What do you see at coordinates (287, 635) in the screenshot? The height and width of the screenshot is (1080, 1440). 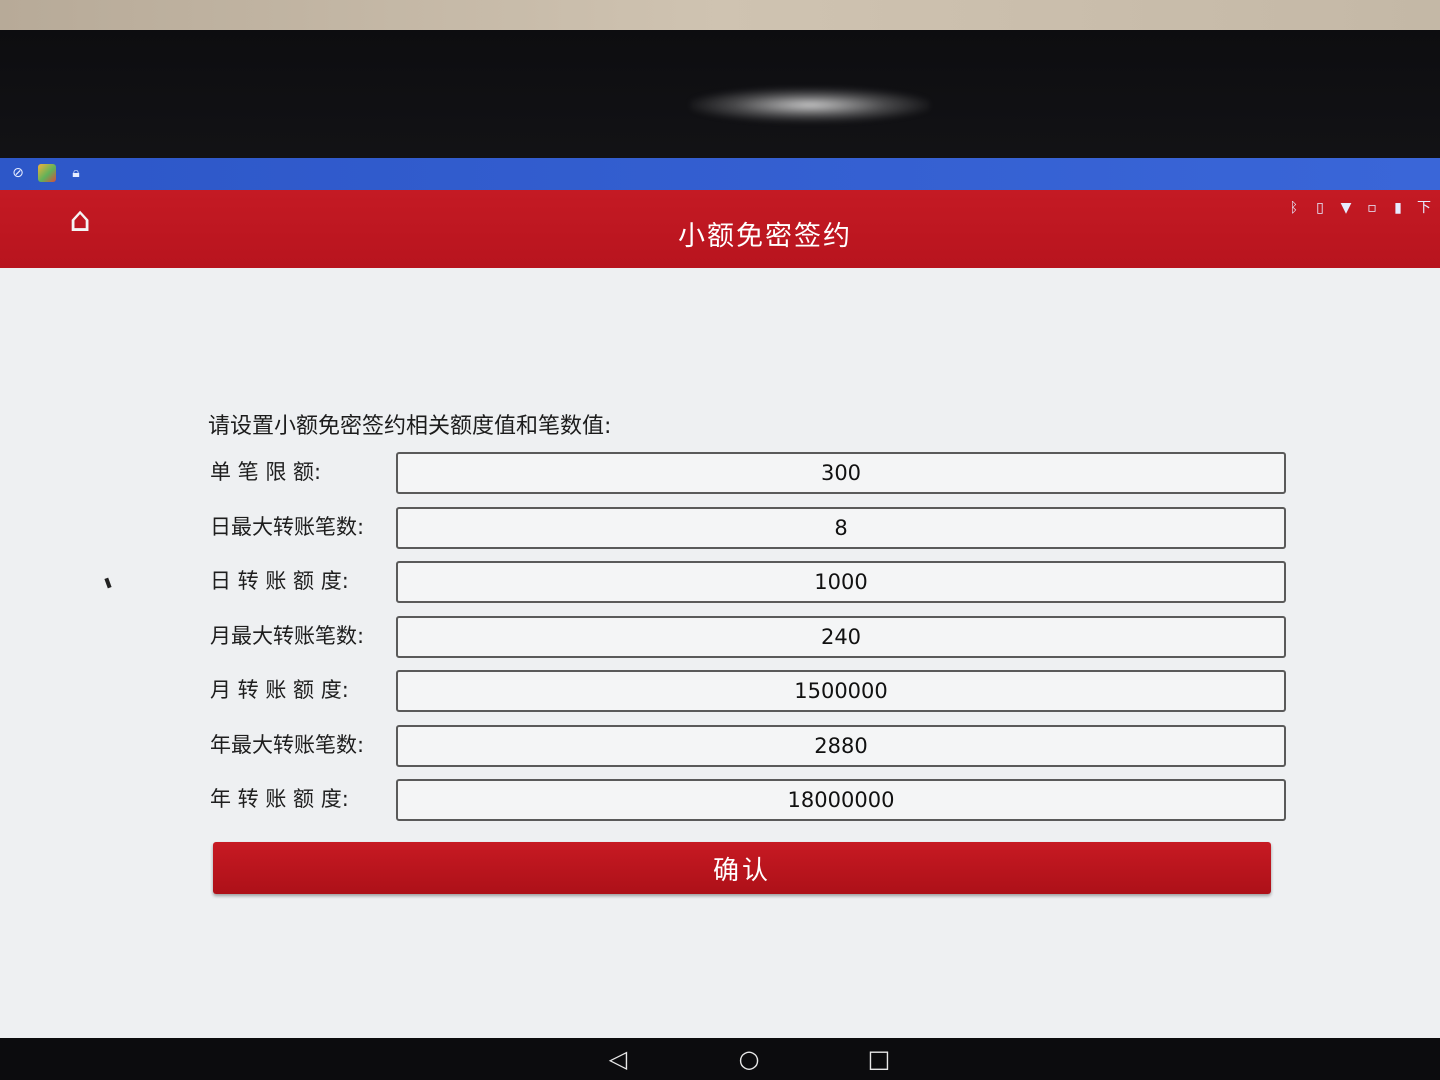 I see `field-label: 月最大转账笔数:` at bounding box center [287, 635].